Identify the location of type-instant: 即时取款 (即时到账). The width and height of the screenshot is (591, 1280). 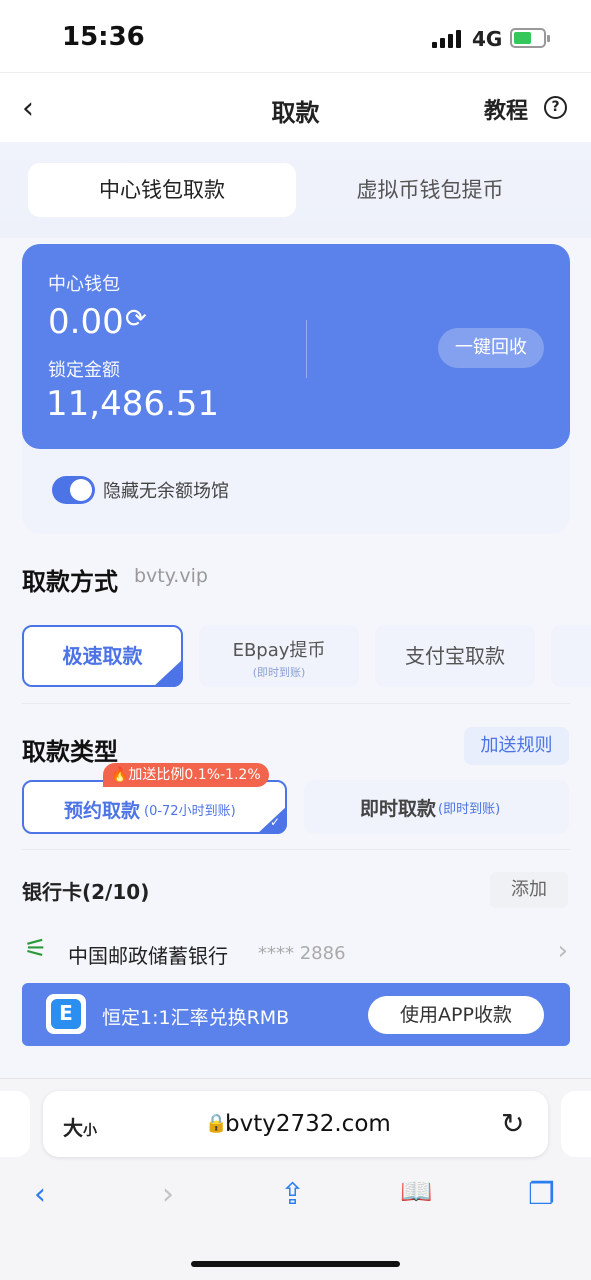
(436, 807).